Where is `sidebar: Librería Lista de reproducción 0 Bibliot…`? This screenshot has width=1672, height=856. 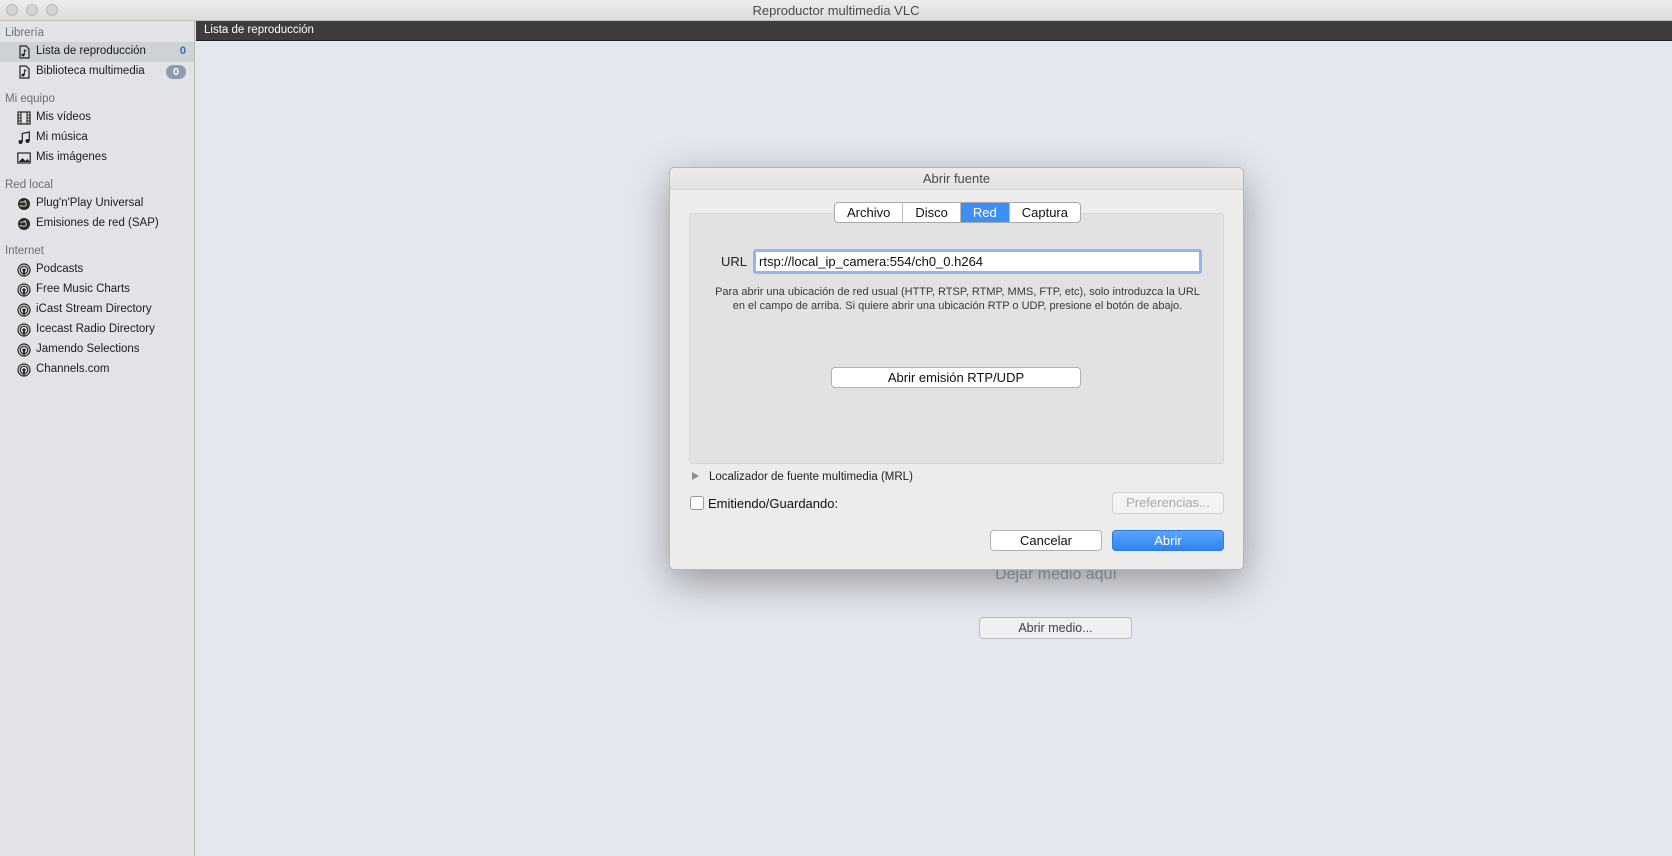
sidebar: Librería Lista de reproducción 0 Bibliot… is located at coordinates (97, 438).